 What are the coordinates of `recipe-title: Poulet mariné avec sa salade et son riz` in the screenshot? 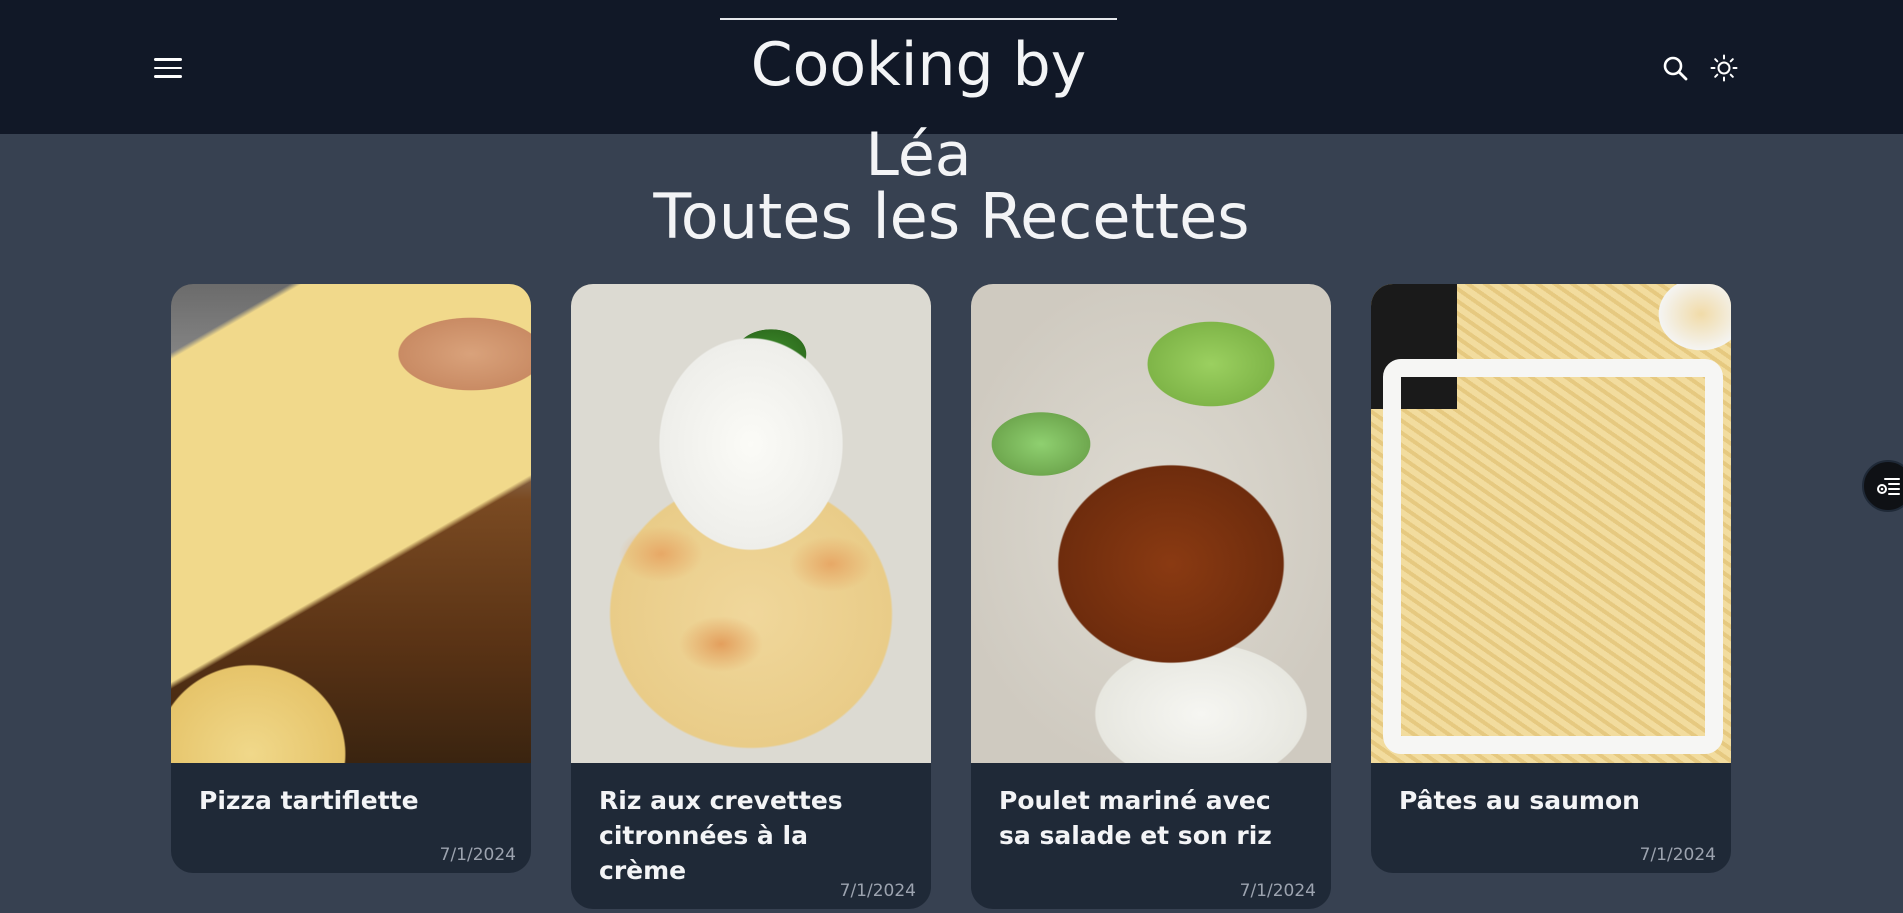 It's located at (1151, 818).